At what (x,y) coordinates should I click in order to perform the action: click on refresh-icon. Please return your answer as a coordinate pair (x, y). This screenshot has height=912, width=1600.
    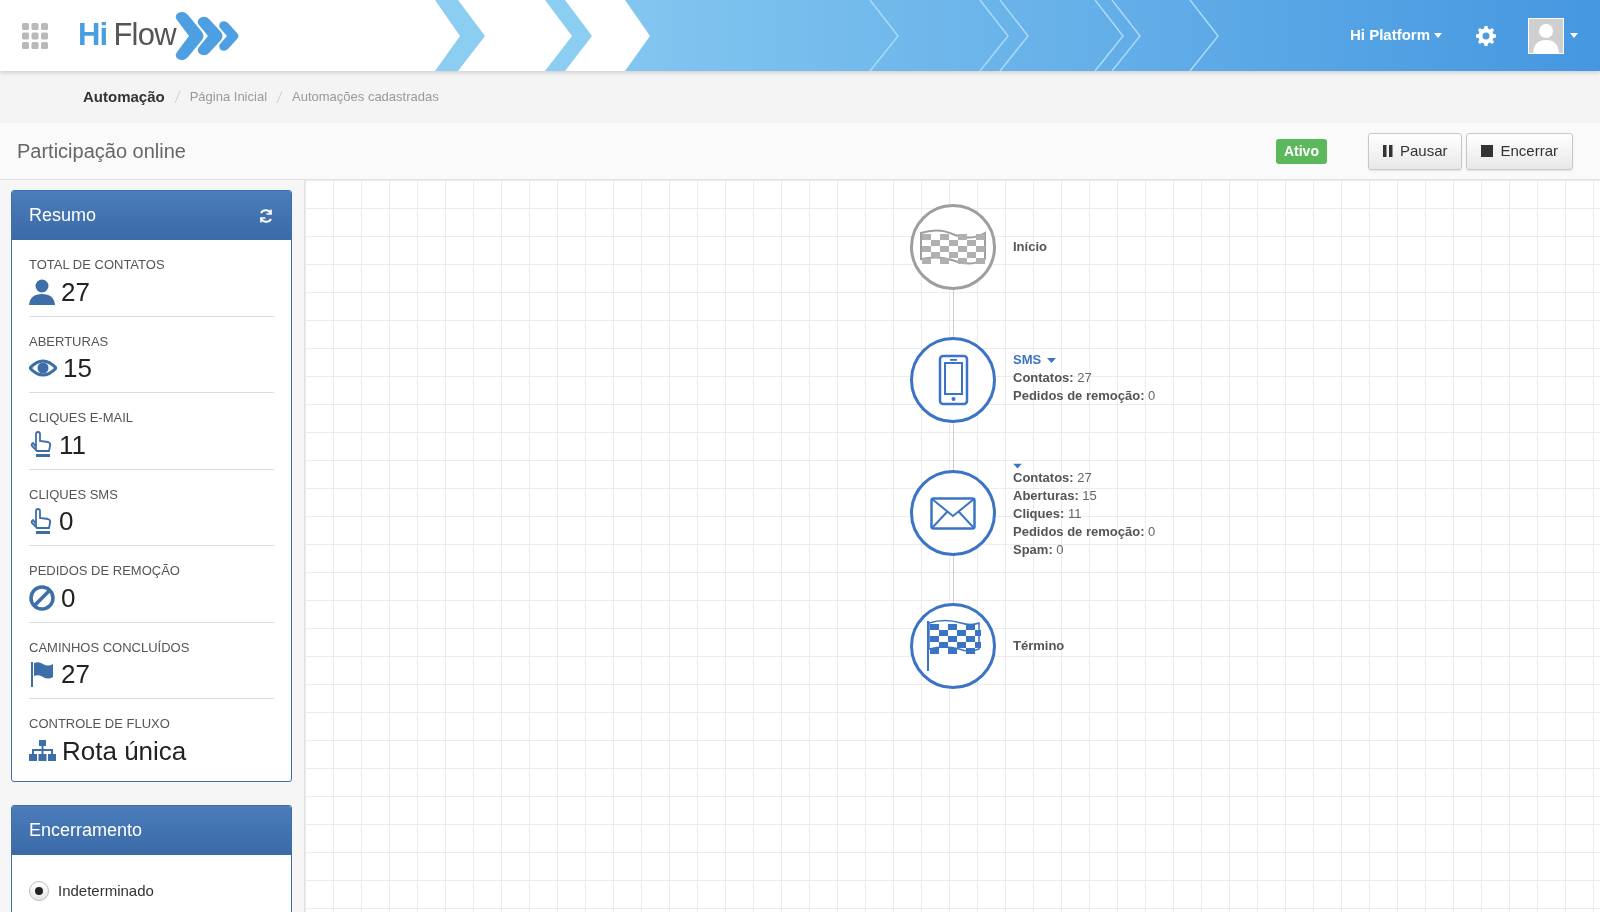
    Looking at the image, I should click on (266, 215).